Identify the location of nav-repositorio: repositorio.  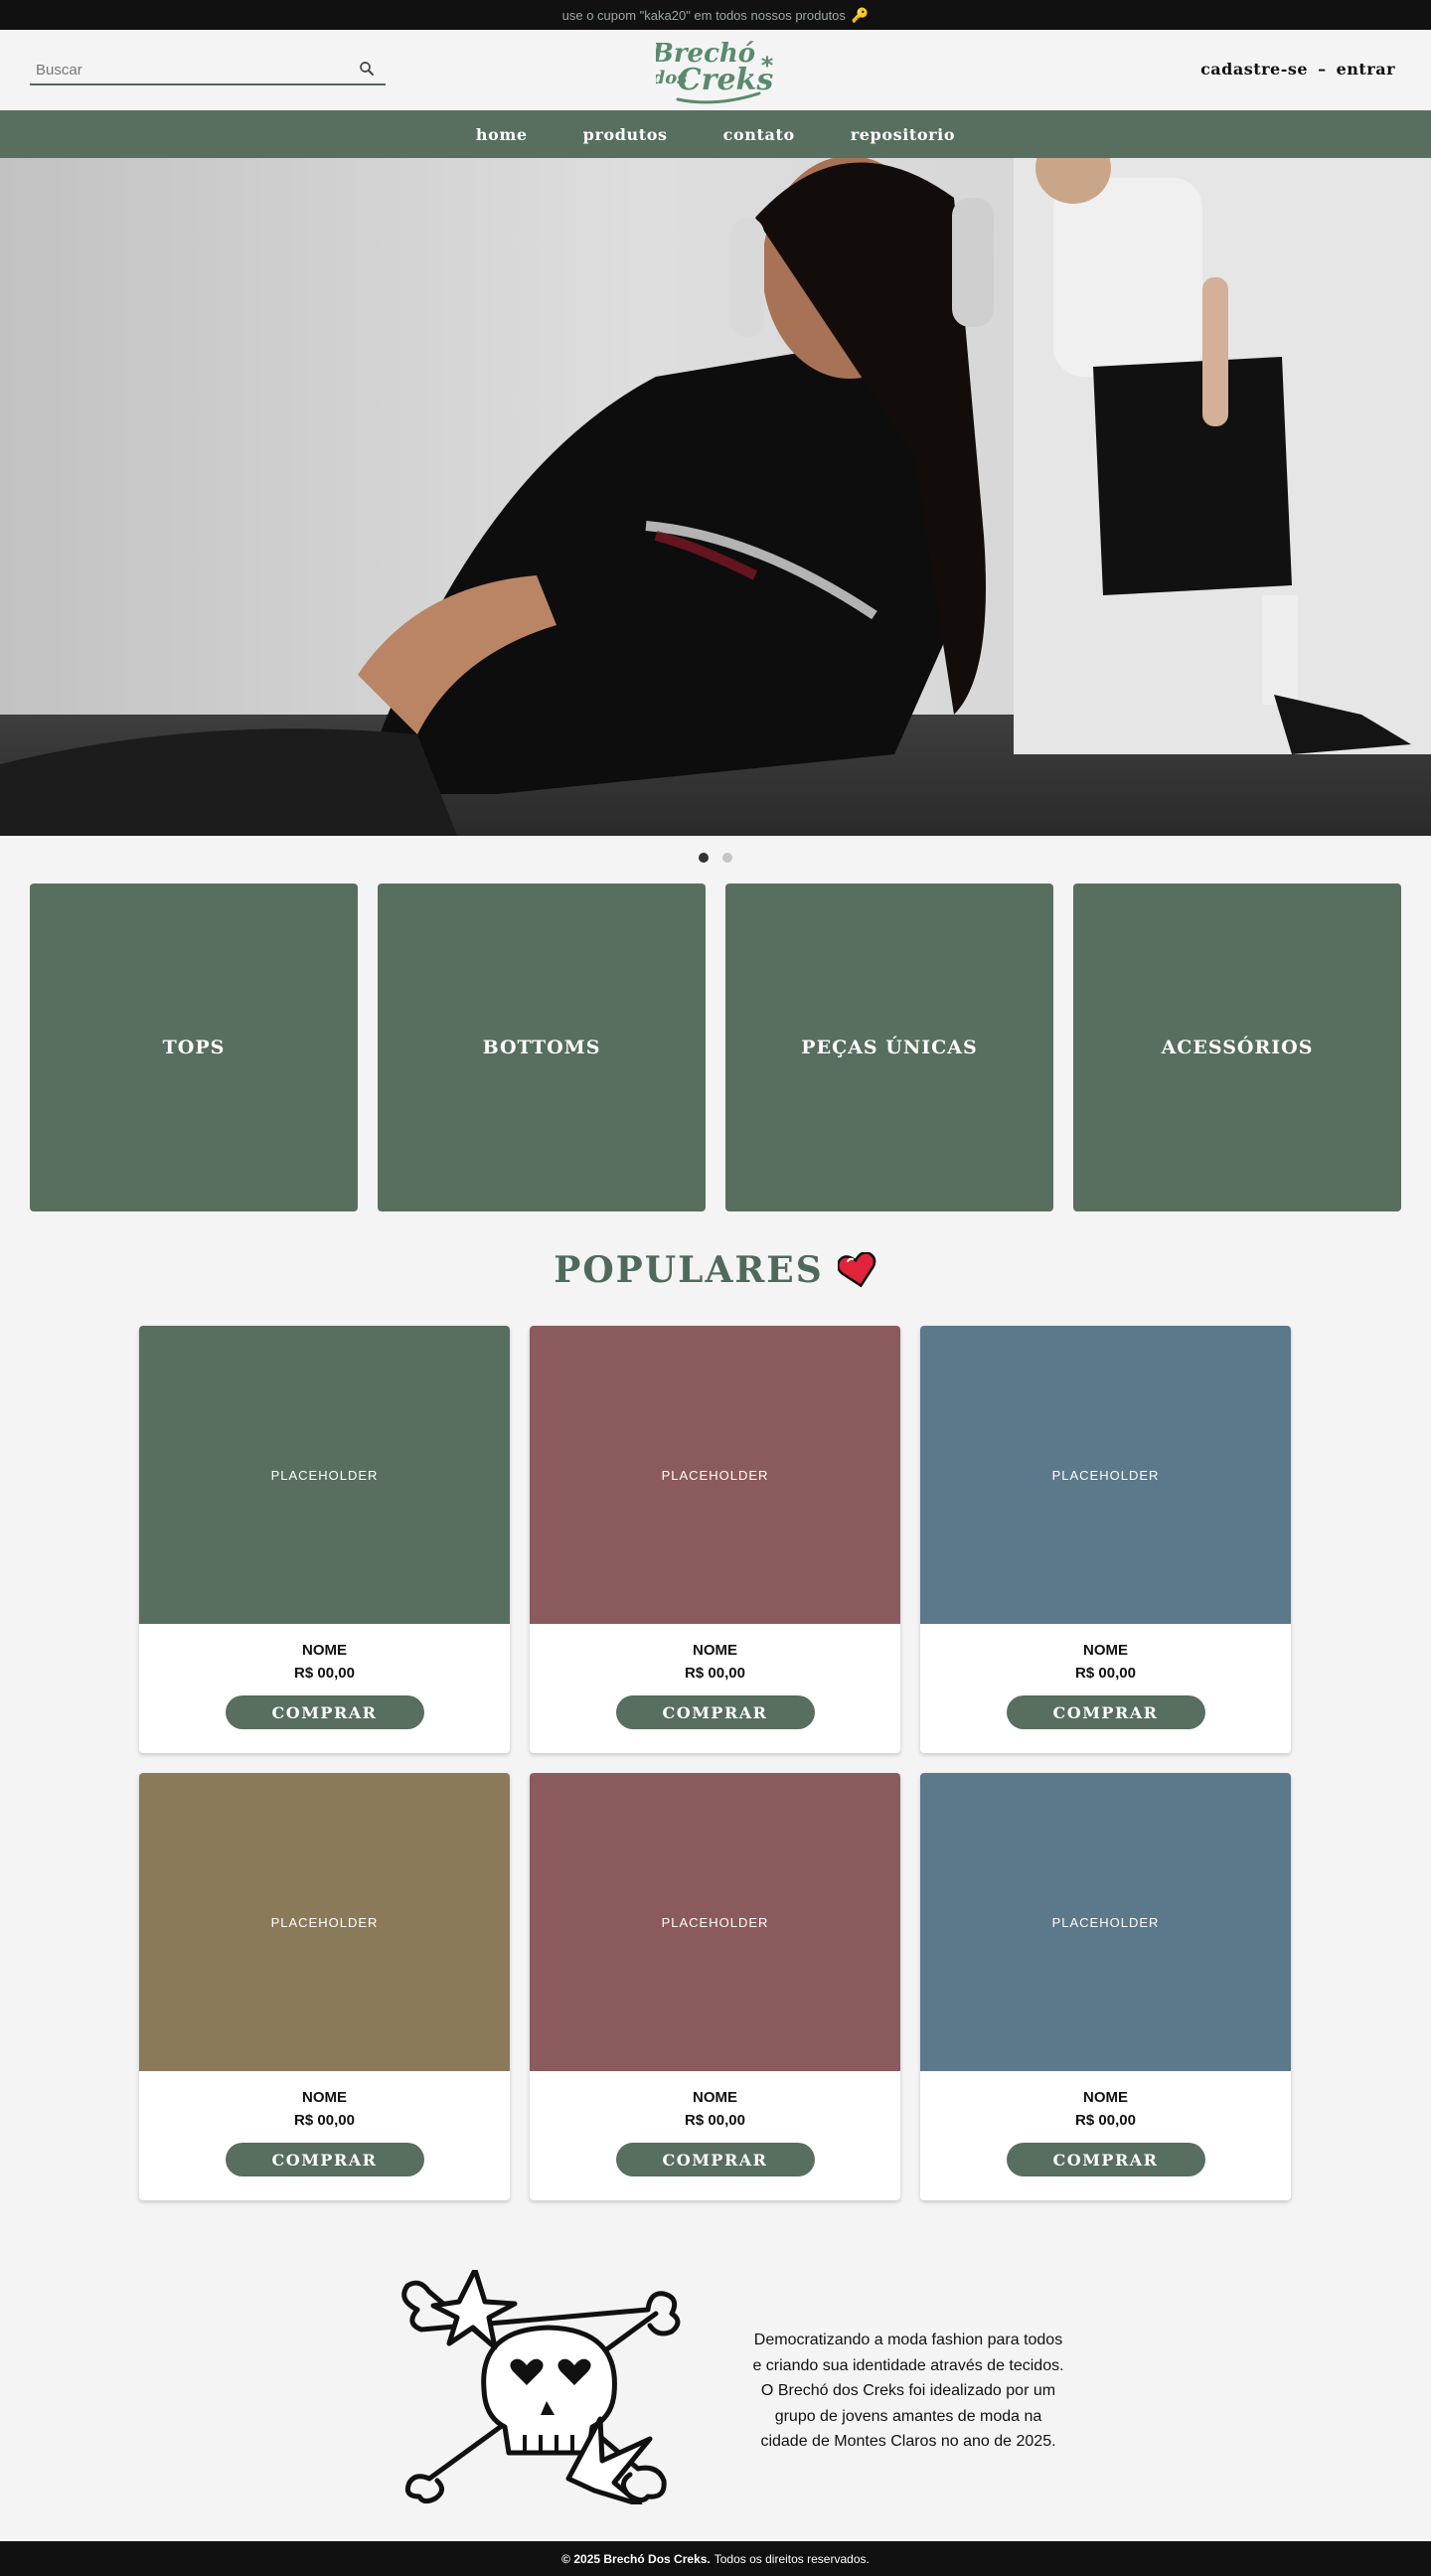
(903, 134).